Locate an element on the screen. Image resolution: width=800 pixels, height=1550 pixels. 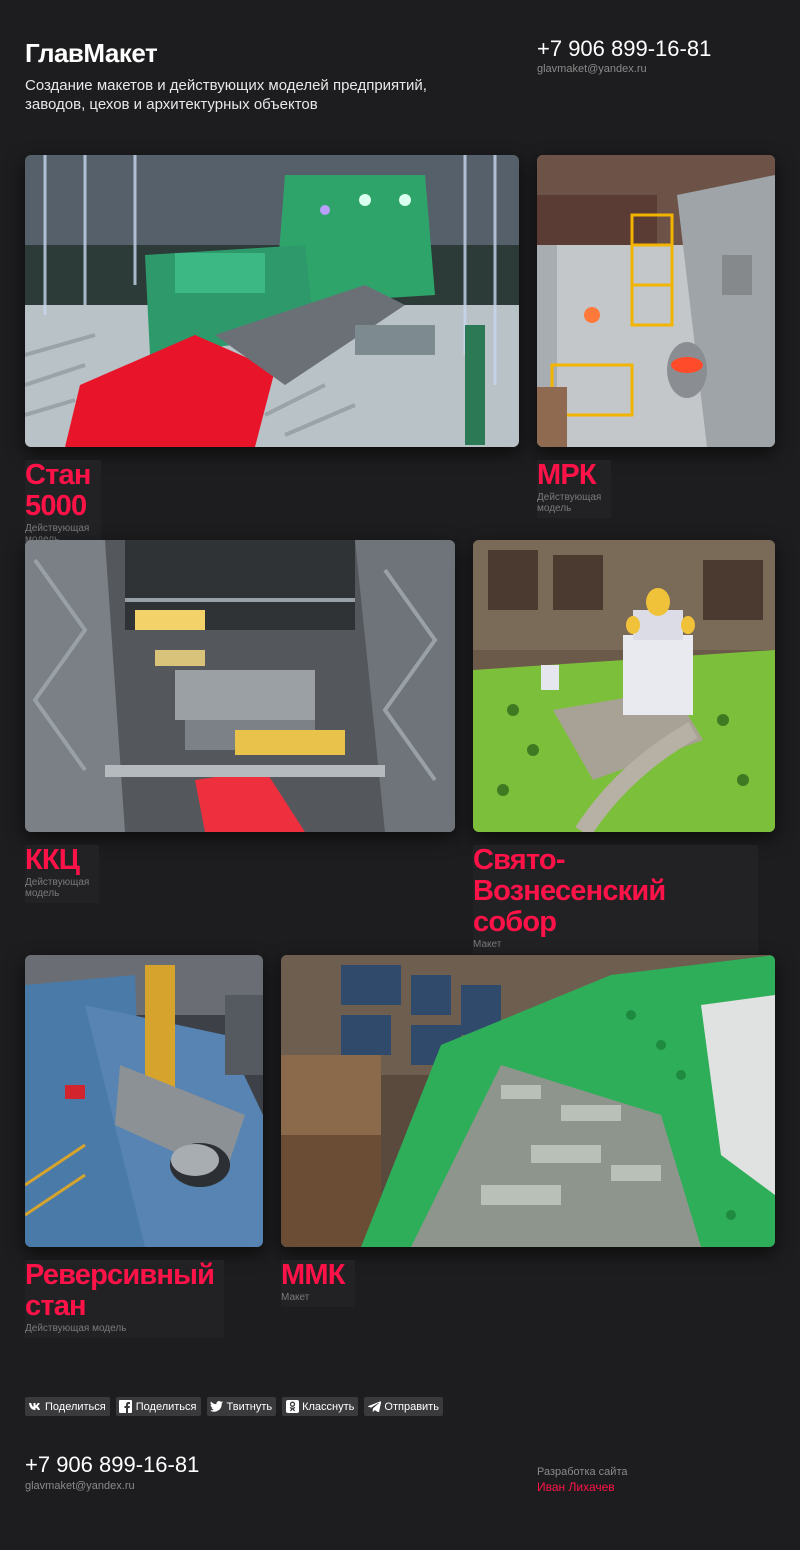
footer-email: glavmaket@yandex.ru is located at coordinates (80, 1486).